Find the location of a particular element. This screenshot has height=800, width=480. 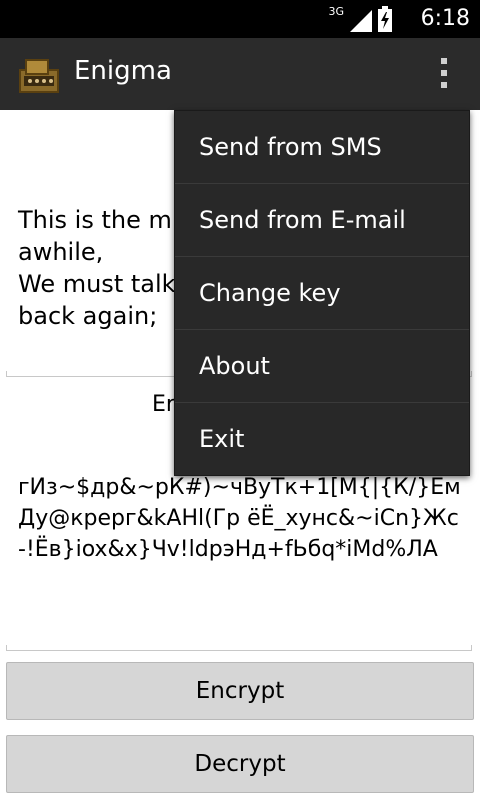

menu-item-about: About is located at coordinates (322, 366).